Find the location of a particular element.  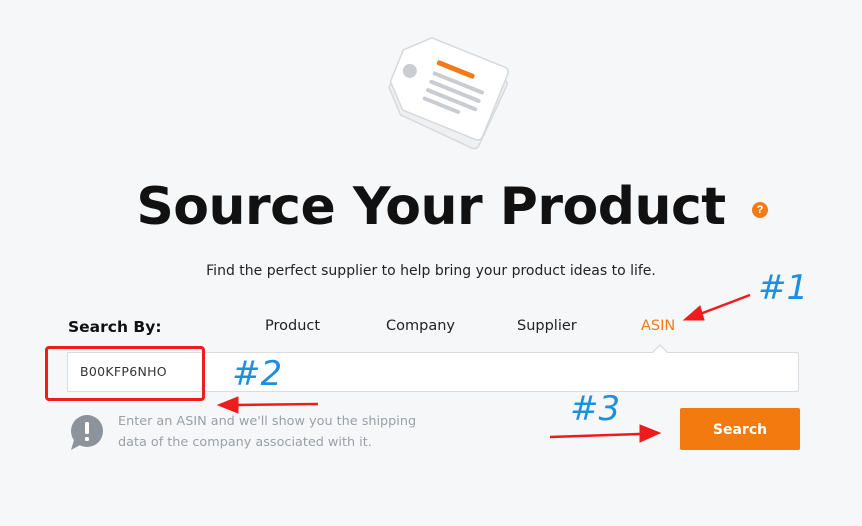

search-by-label: Search By: is located at coordinates (115, 327).